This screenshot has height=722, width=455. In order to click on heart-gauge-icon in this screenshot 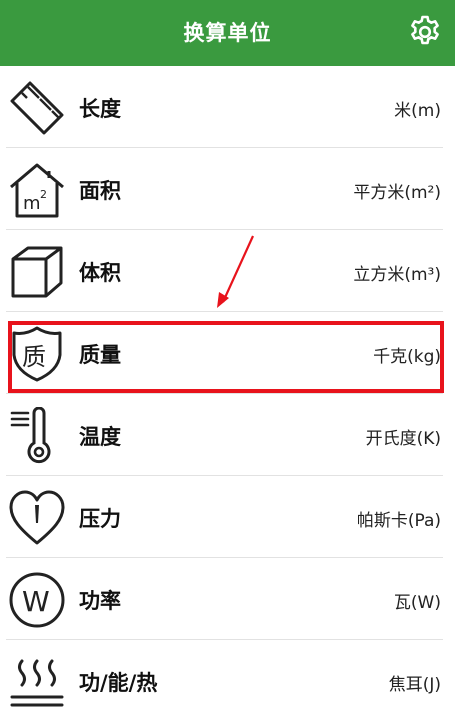, I will do `click(37, 517)`.